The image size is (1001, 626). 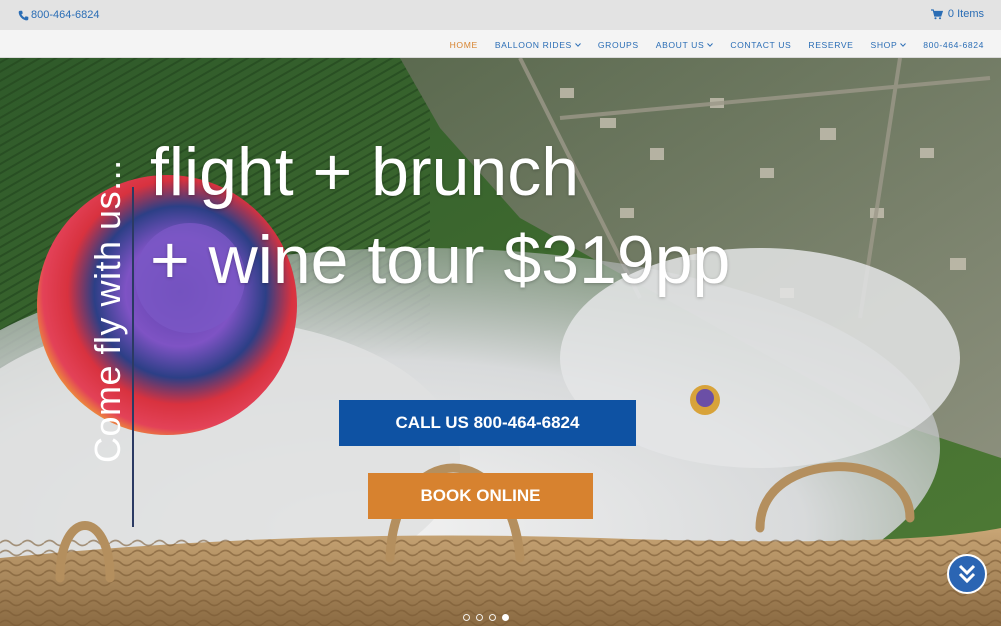 What do you see at coordinates (365, 172) in the screenshot?
I see `hero-headline-line-1: flight + brunch` at bounding box center [365, 172].